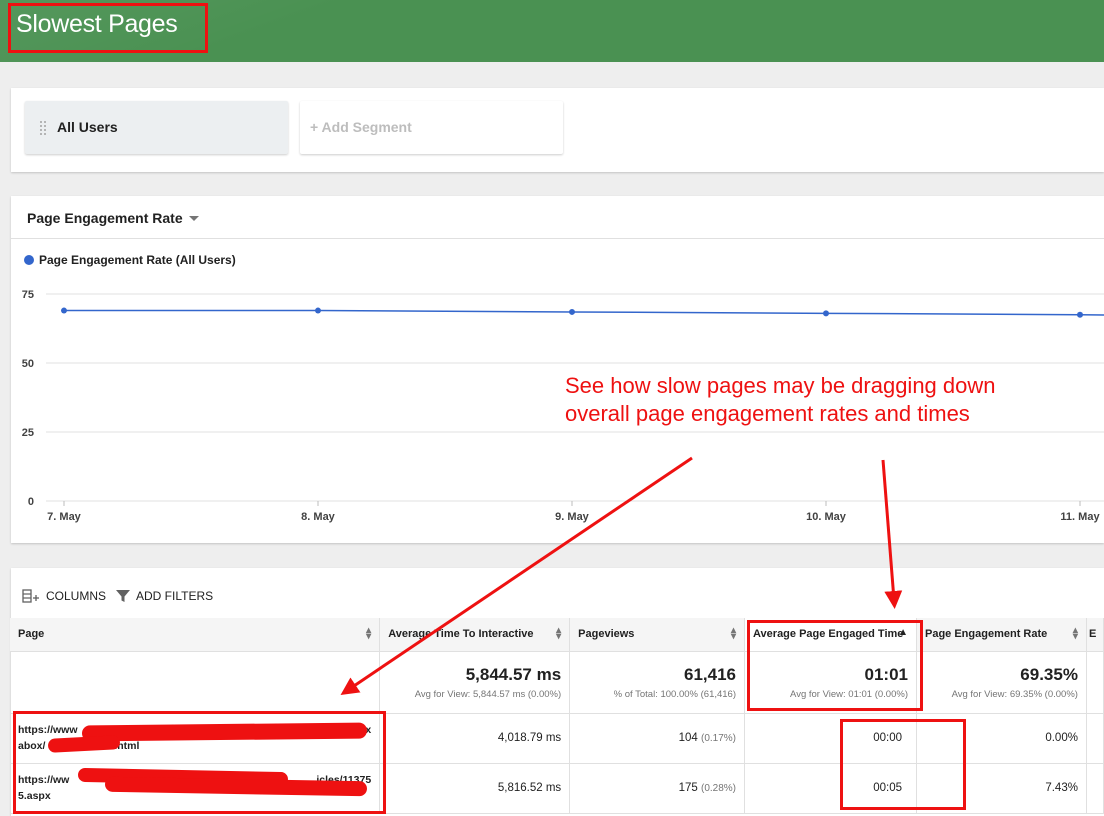  What do you see at coordinates (903, 633) in the screenshot?
I see `sort-ascending-icon: ▲` at bounding box center [903, 633].